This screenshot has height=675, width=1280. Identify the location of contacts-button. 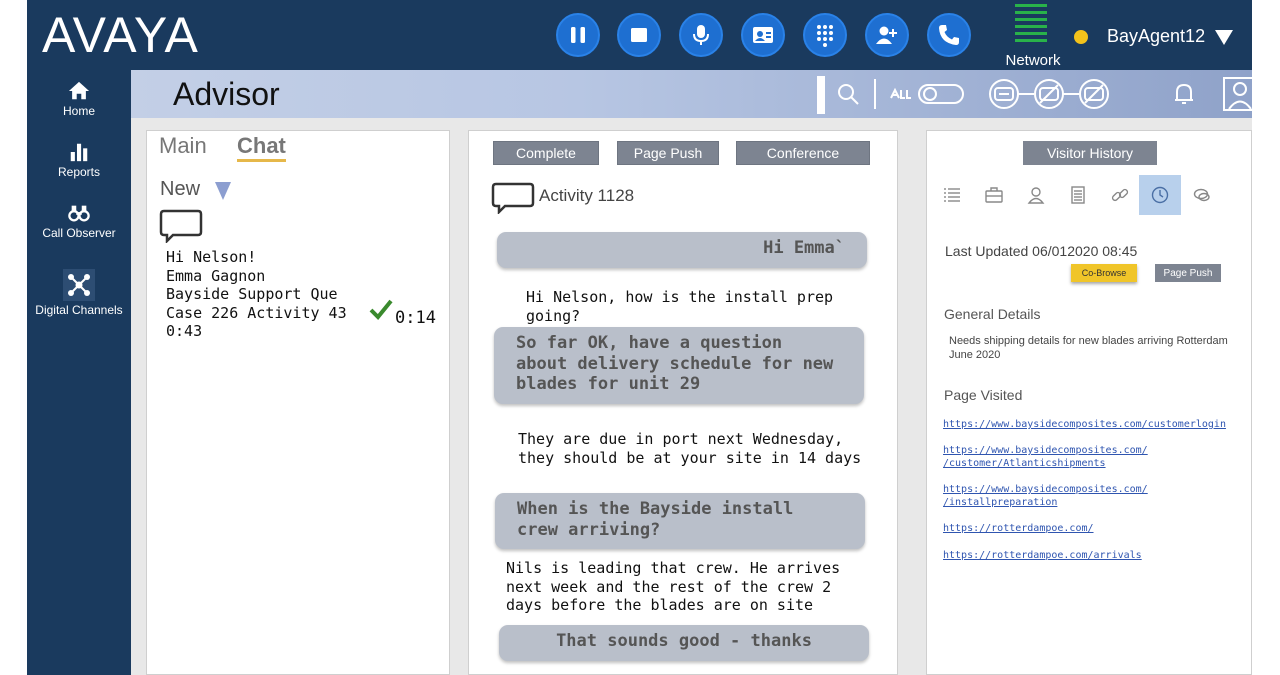
(763, 35).